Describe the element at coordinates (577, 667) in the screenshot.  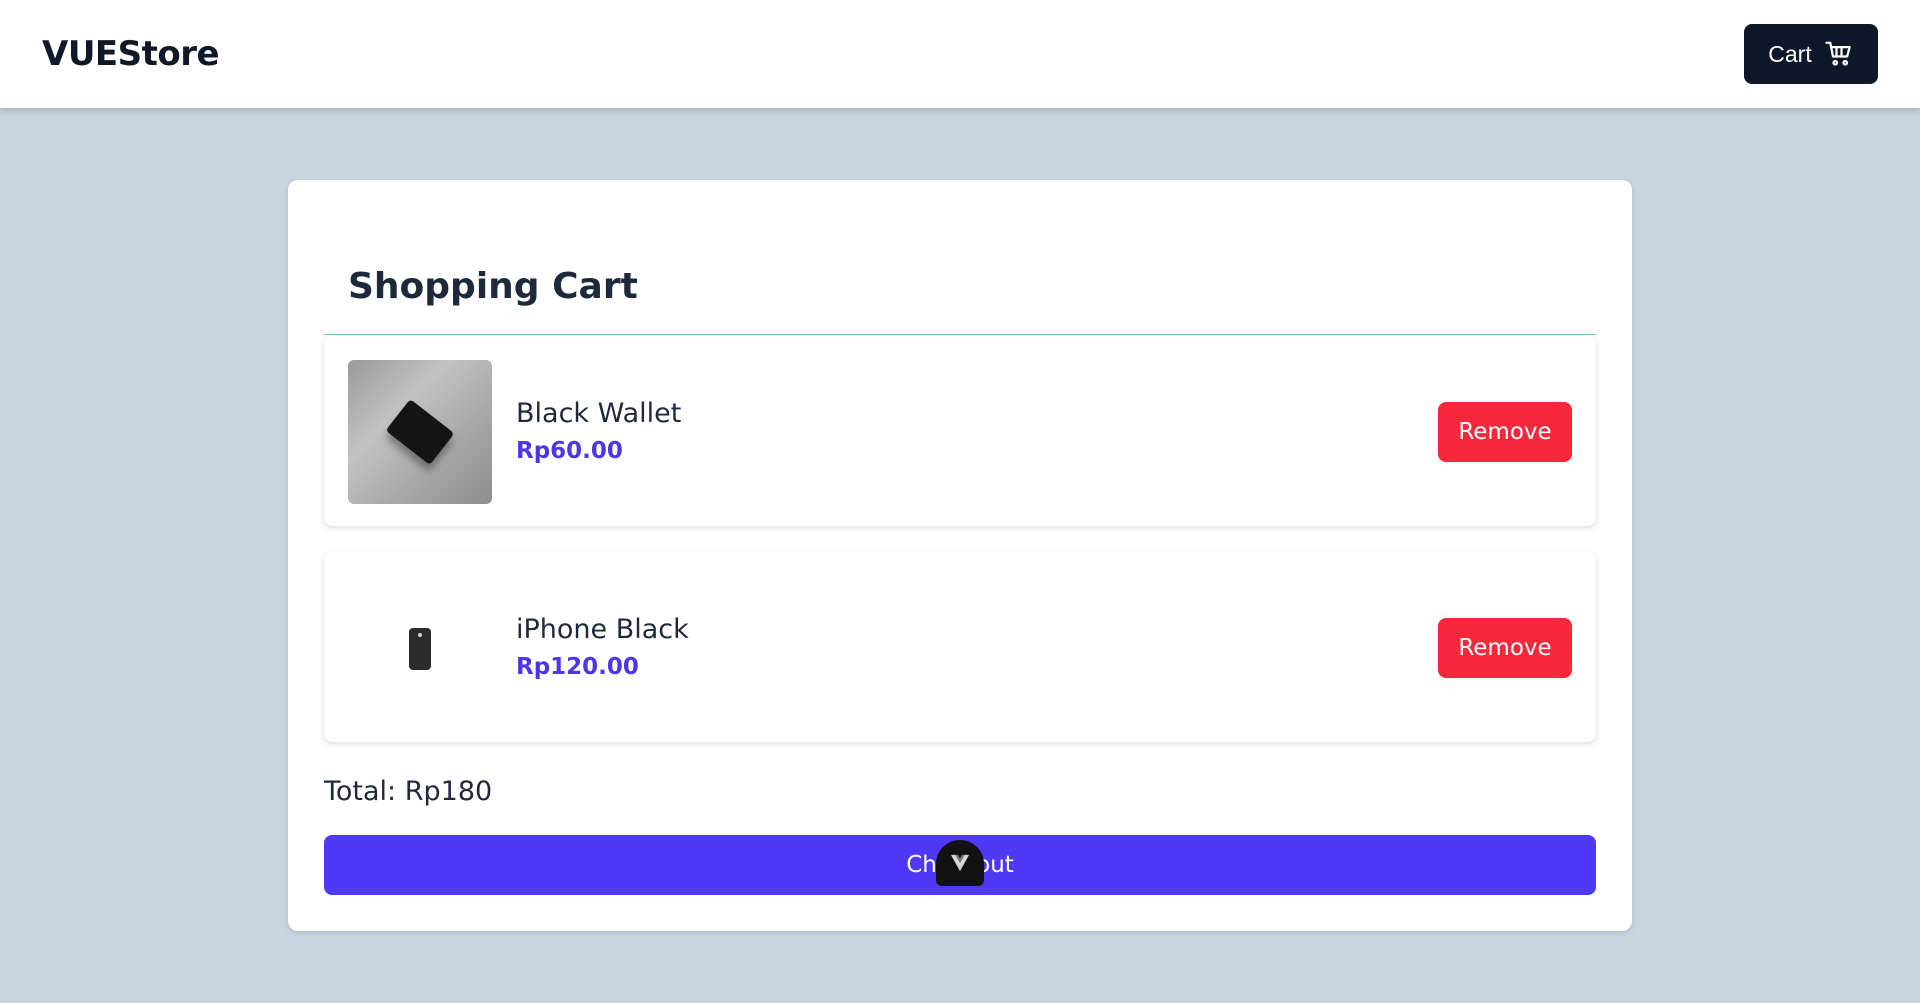
I see `item-price: Rp120.00` at that location.